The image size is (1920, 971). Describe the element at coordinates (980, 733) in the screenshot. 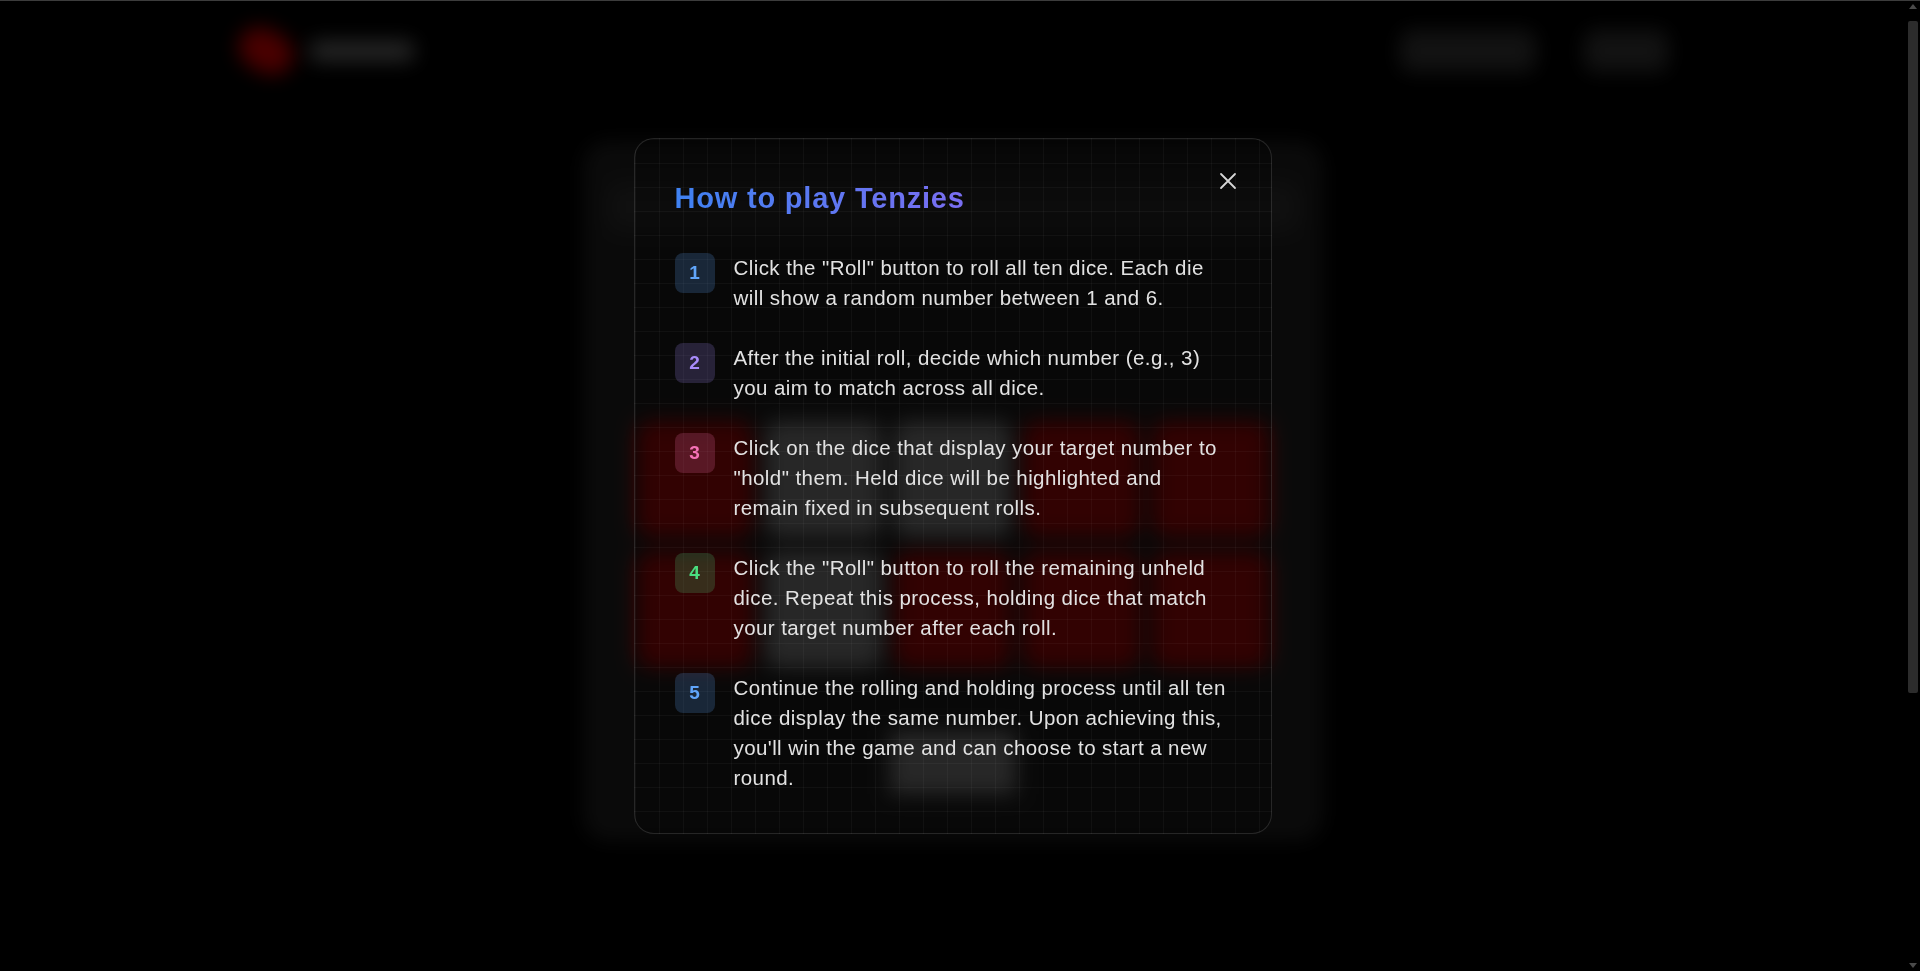

I see `step-text: Continue the rolling and holding process until all ten dice display the same number. Upon achieving this, you'll win the game and can choose to start a new round.` at that location.